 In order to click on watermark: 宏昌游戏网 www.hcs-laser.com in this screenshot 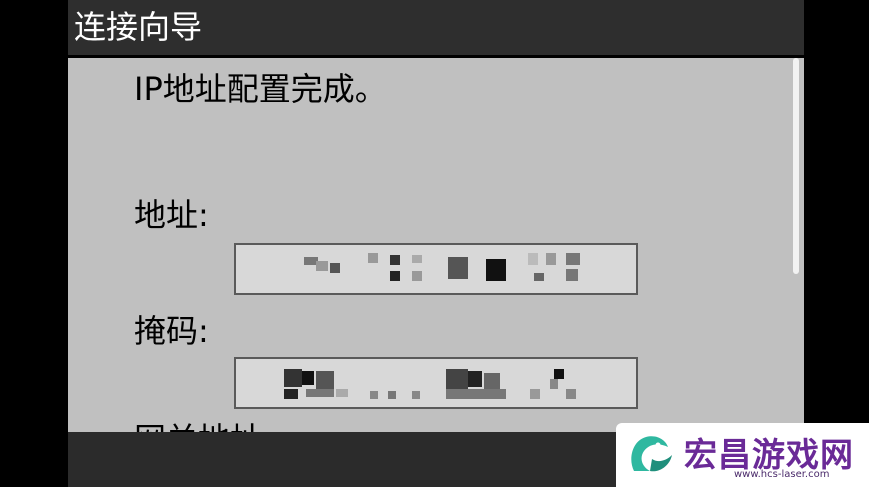, I will do `click(742, 455)`.